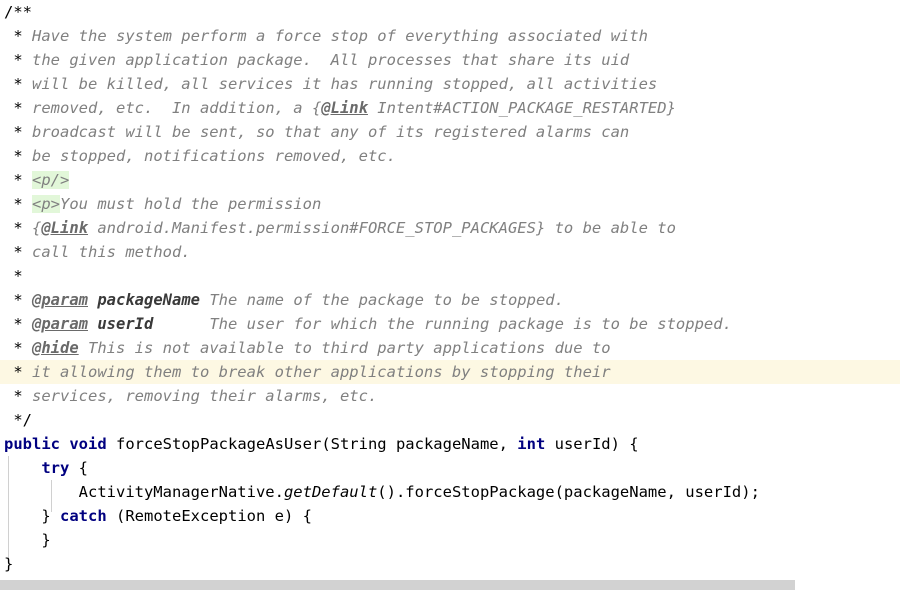  What do you see at coordinates (521, 108) in the screenshot?
I see `comment-text: Intent#ACTION_PACKAGE_RESTARTED}` at bounding box center [521, 108].